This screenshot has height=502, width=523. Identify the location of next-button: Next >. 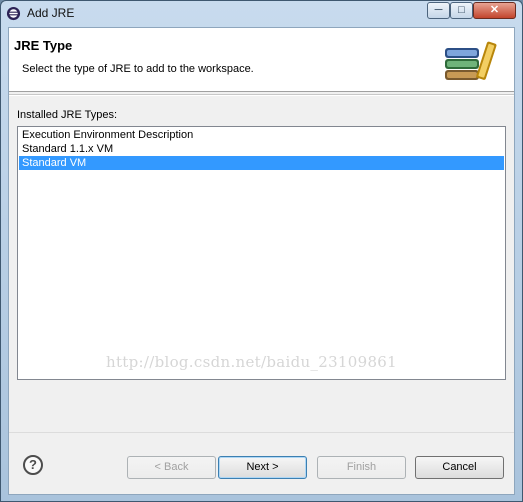
(262, 467).